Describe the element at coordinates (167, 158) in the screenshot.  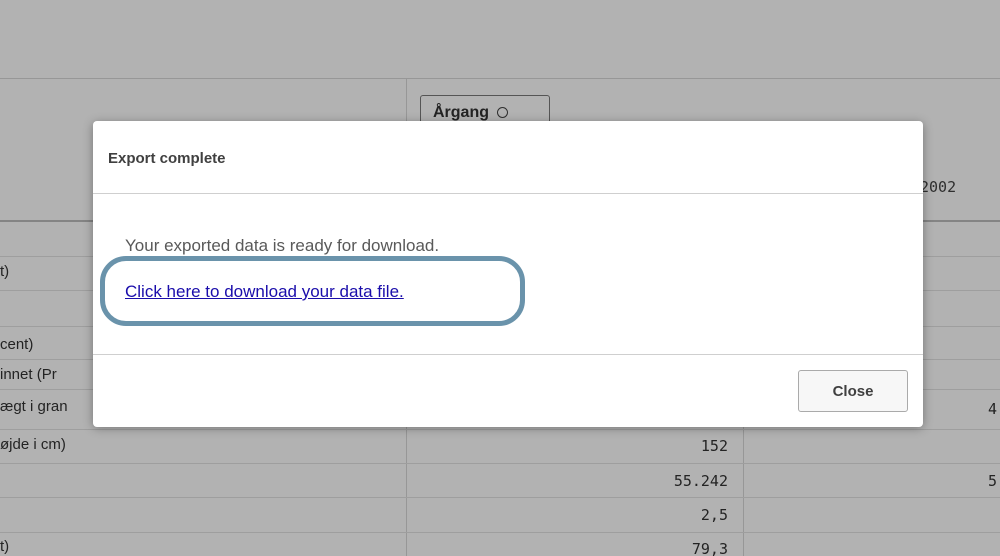
I see `dialog-title: Export complete` at that location.